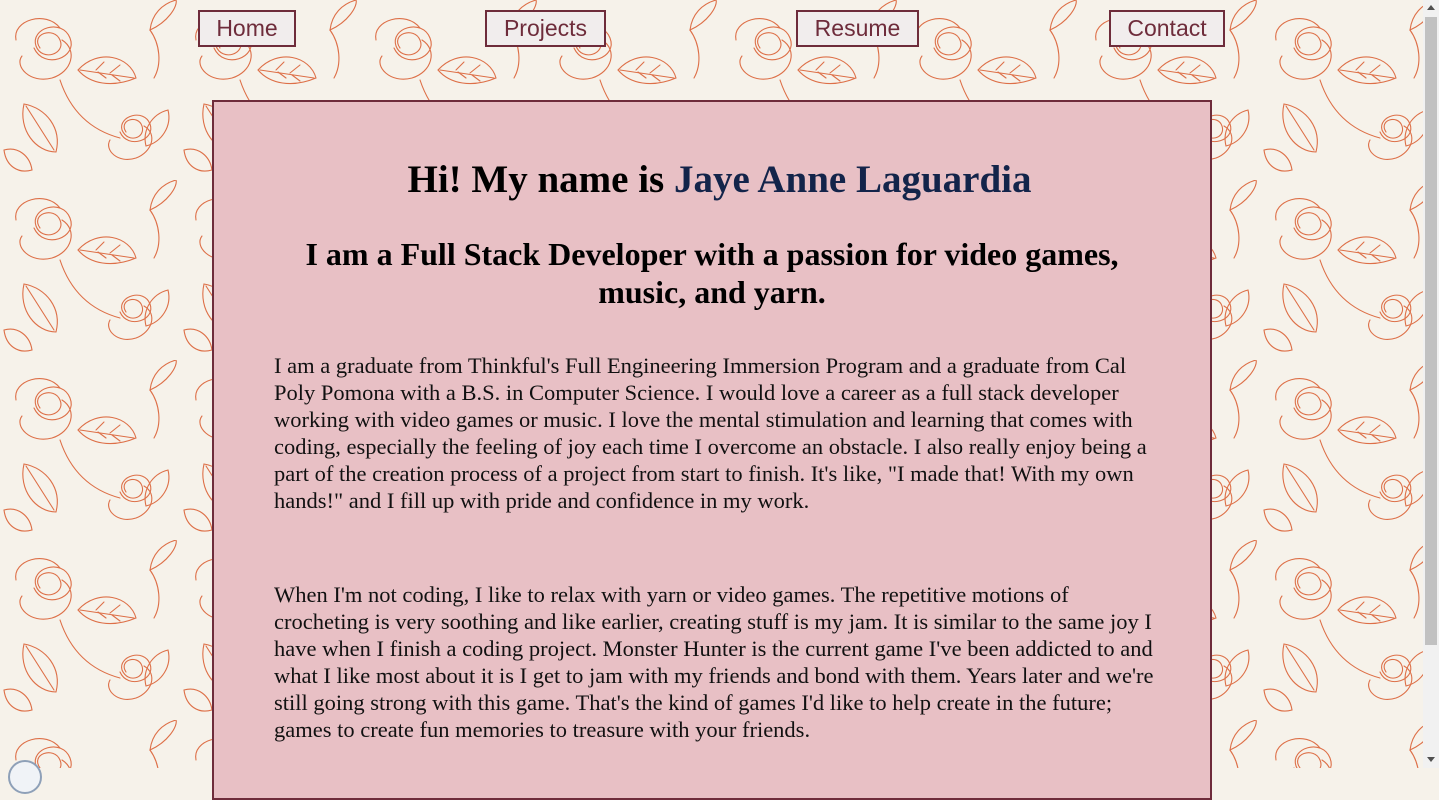  I want to click on corner-circle-icon, so click(25, 777).